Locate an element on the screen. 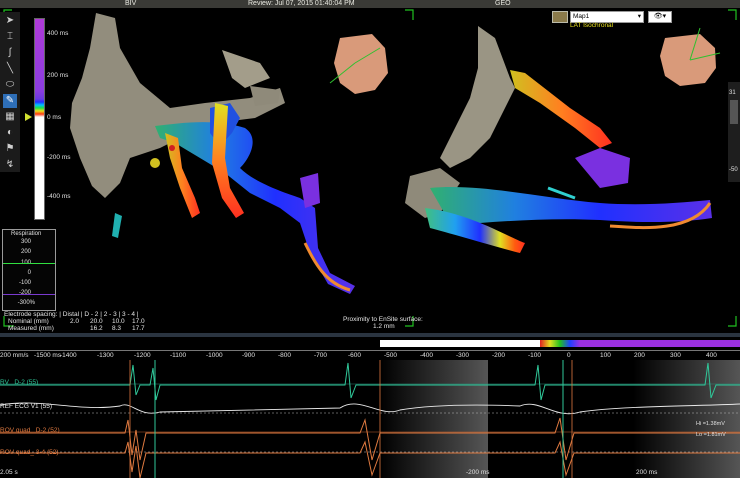  nominal-value: 10.0 is located at coordinates (118, 321).